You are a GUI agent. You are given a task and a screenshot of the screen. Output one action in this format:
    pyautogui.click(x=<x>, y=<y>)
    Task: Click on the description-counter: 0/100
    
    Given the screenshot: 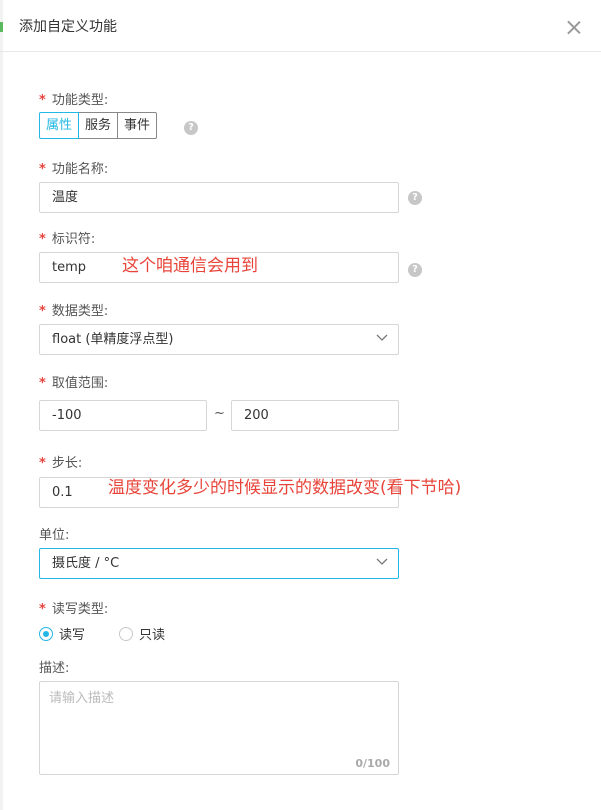 What is the action you would take?
    pyautogui.click(x=372, y=763)
    